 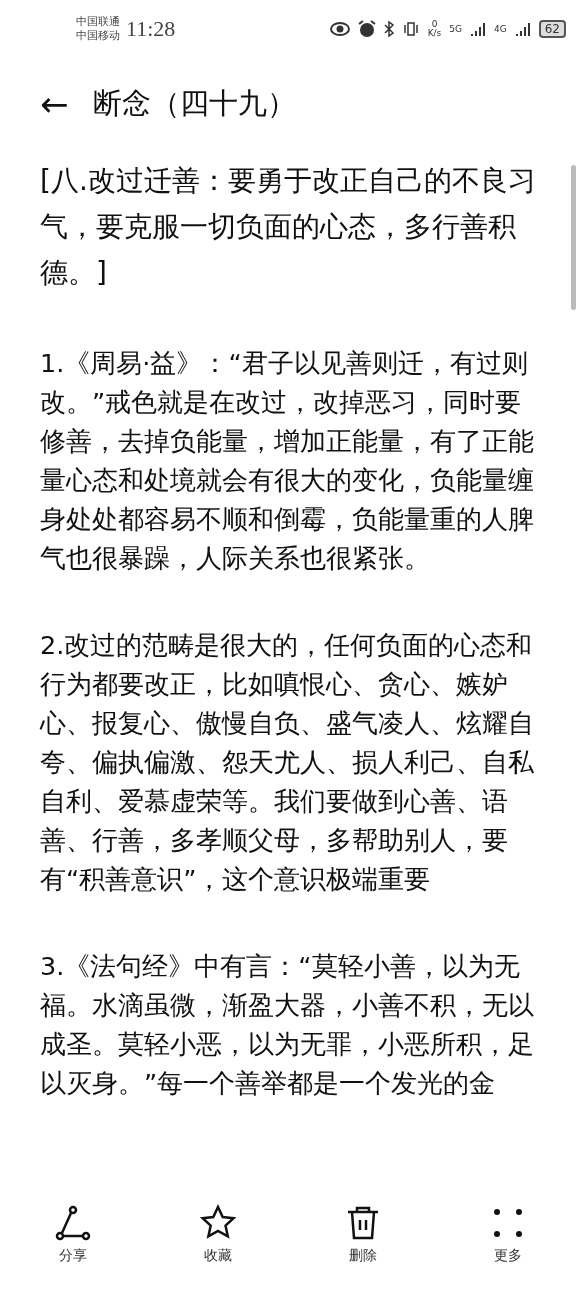 What do you see at coordinates (72, 1239) in the screenshot?
I see `share-button: 分享` at bounding box center [72, 1239].